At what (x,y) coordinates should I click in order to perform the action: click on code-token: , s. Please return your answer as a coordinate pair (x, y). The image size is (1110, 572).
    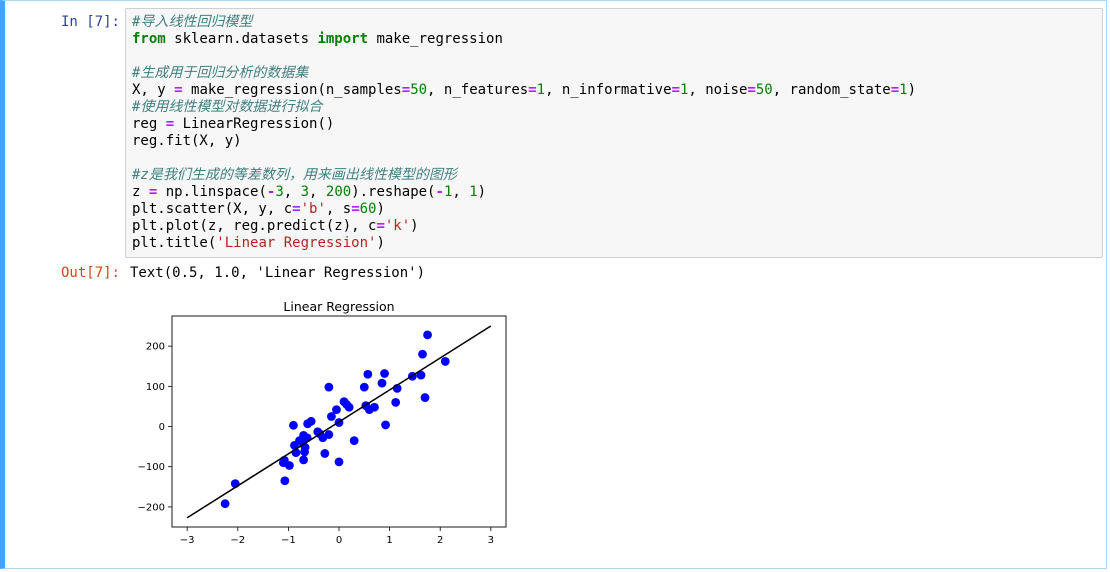
    Looking at the image, I should click on (338, 209).